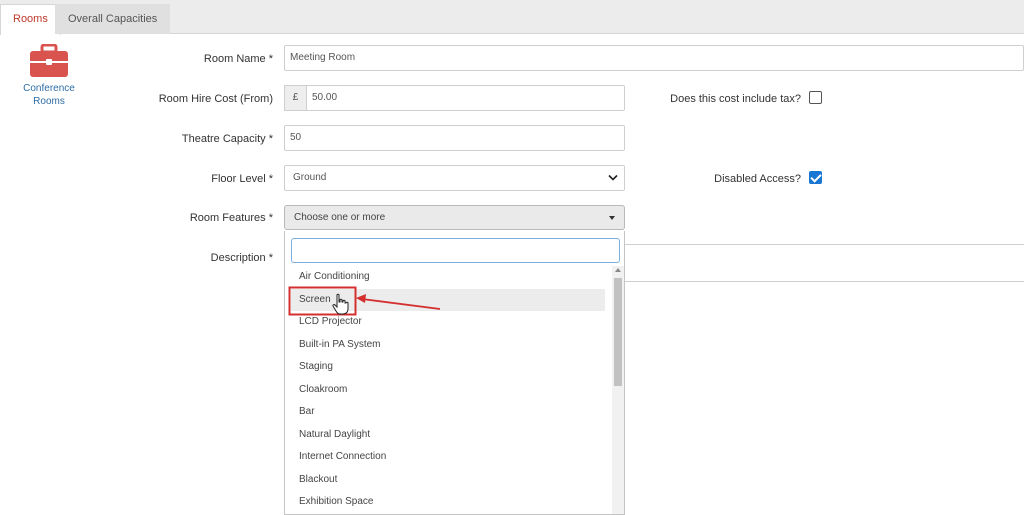 The width and height of the screenshot is (1024, 515). I want to click on annotation-overlay, so click(364, 301).